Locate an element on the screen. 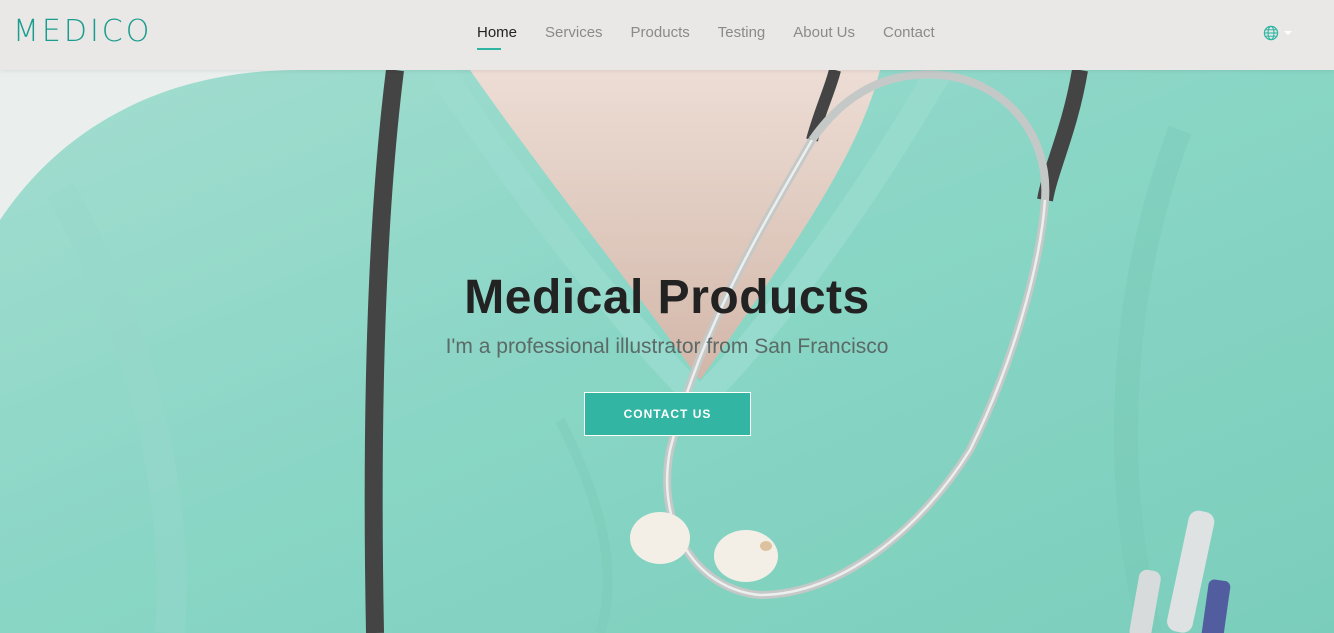 This screenshot has height=633, width=1334. hero-title: Medical Products is located at coordinates (667, 297).